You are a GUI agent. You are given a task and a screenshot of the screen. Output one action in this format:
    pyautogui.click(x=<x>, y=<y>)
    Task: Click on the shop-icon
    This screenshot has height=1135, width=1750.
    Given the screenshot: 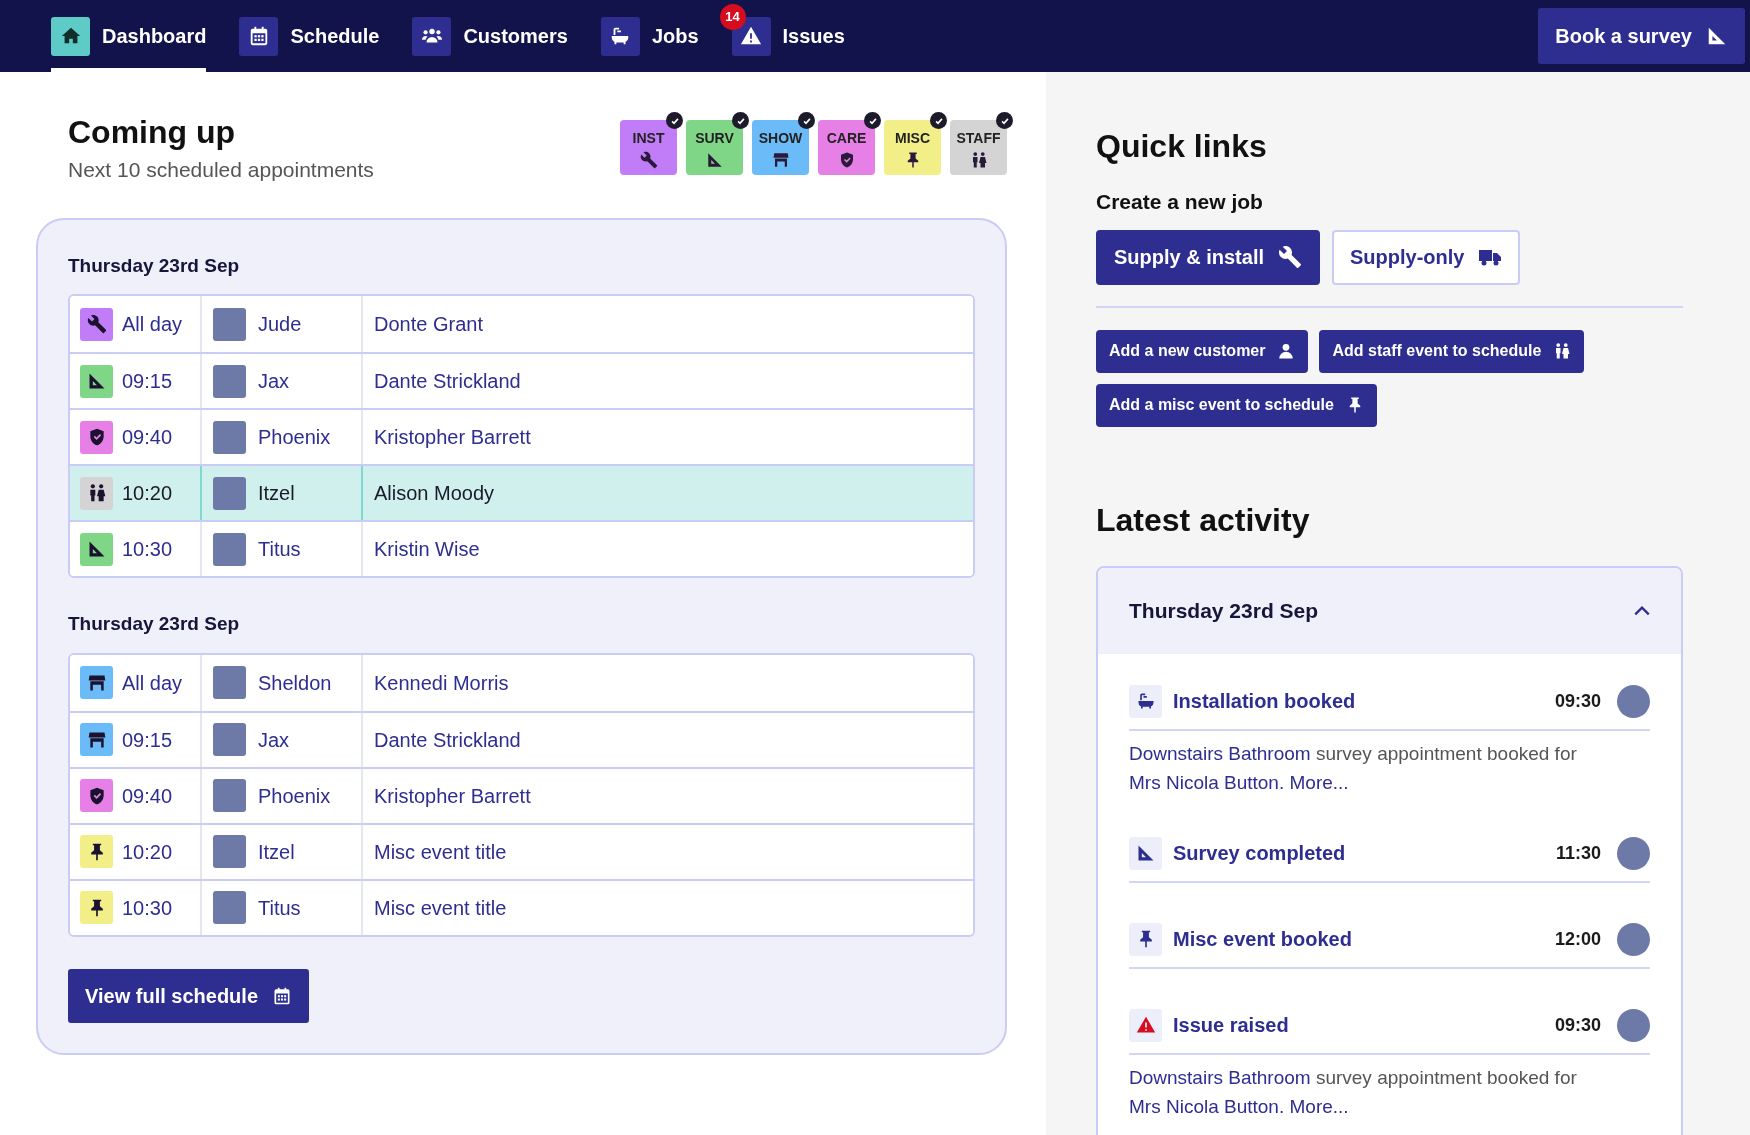 What is the action you would take?
    pyautogui.click(x=780, y=160)
    